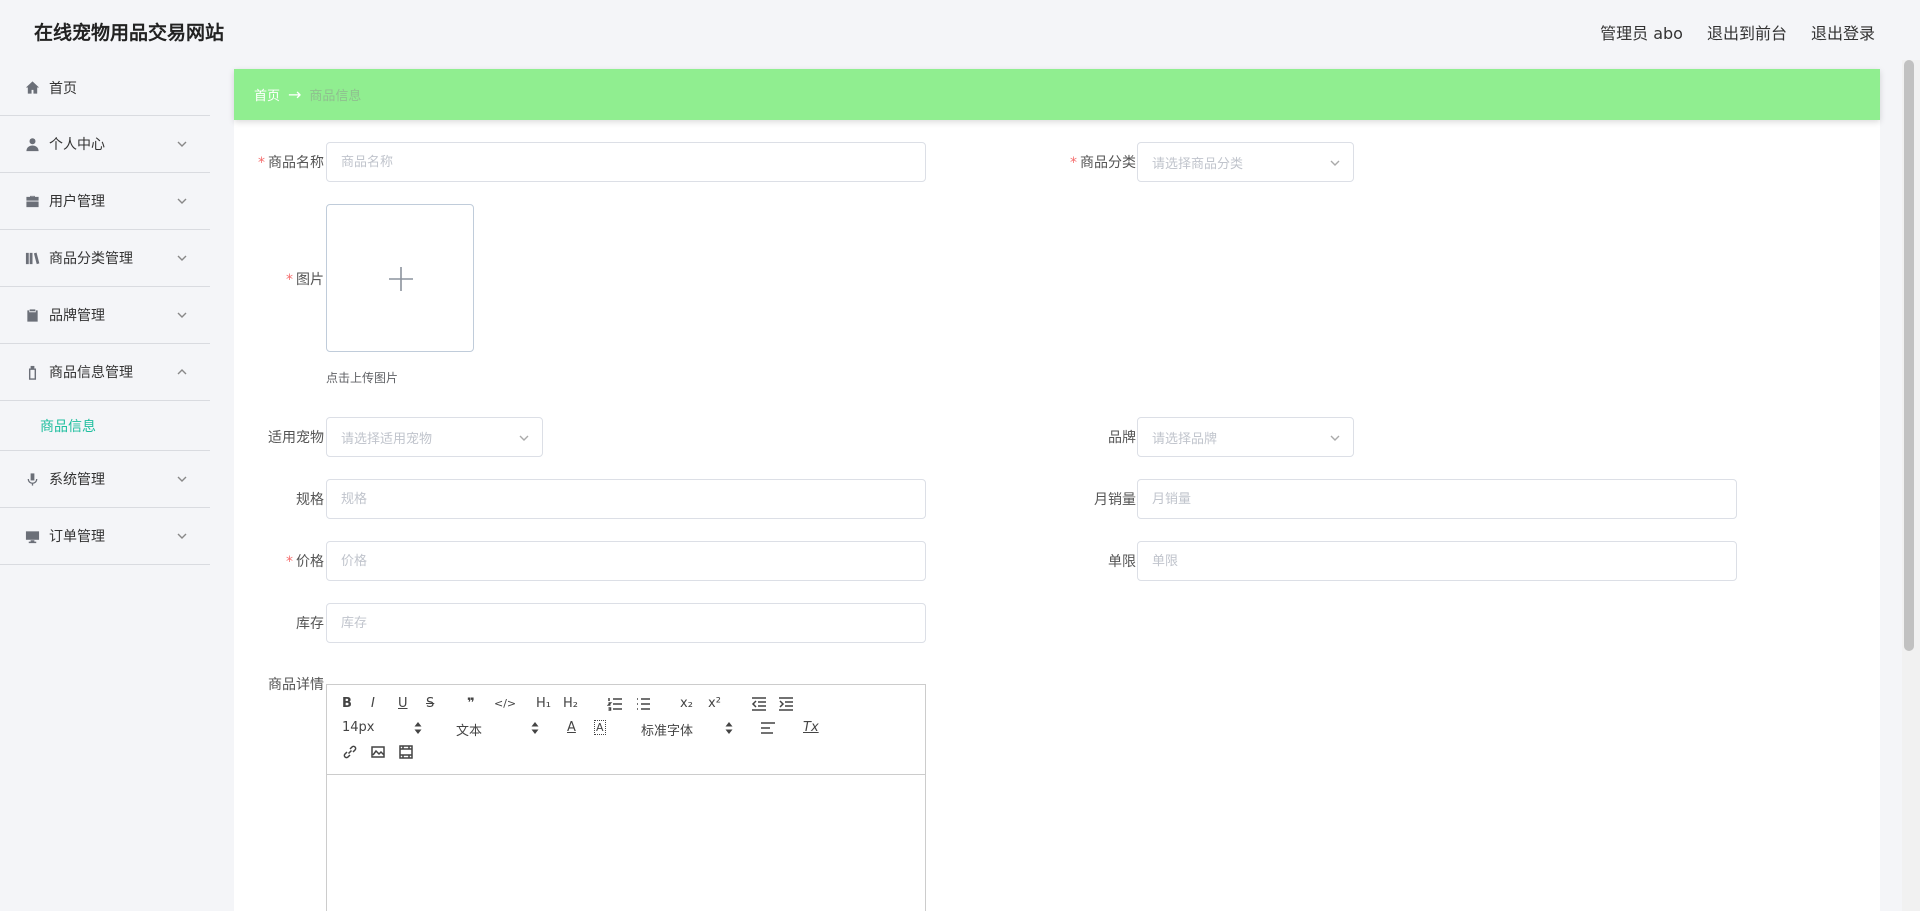 This screenshot has height=911, width=1920. Describe the element at coordinates (63, 88) in the screenshot. I see `sidebar-item-label: 首页` at that location.